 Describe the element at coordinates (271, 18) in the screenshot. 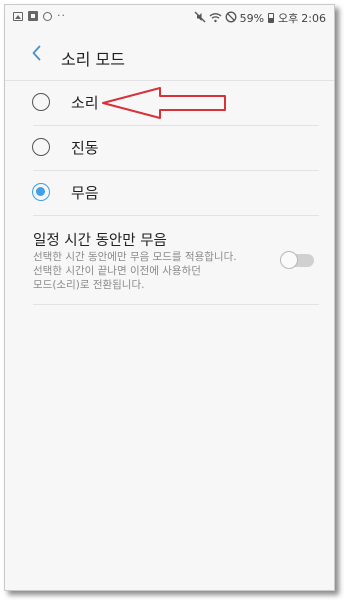

I see `battery-icon` at that location.